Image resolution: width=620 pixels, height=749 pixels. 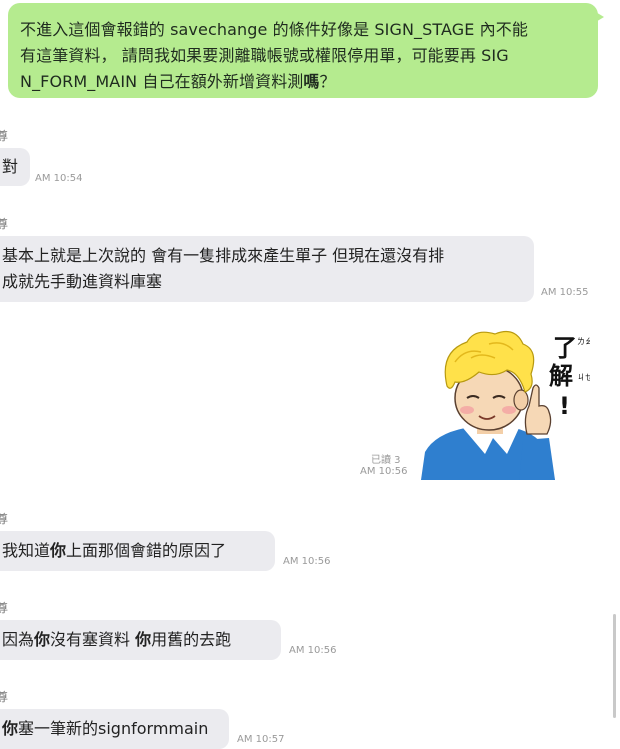 I want to click on incoming-message-bubble: 對, so click(x=15, y=167).